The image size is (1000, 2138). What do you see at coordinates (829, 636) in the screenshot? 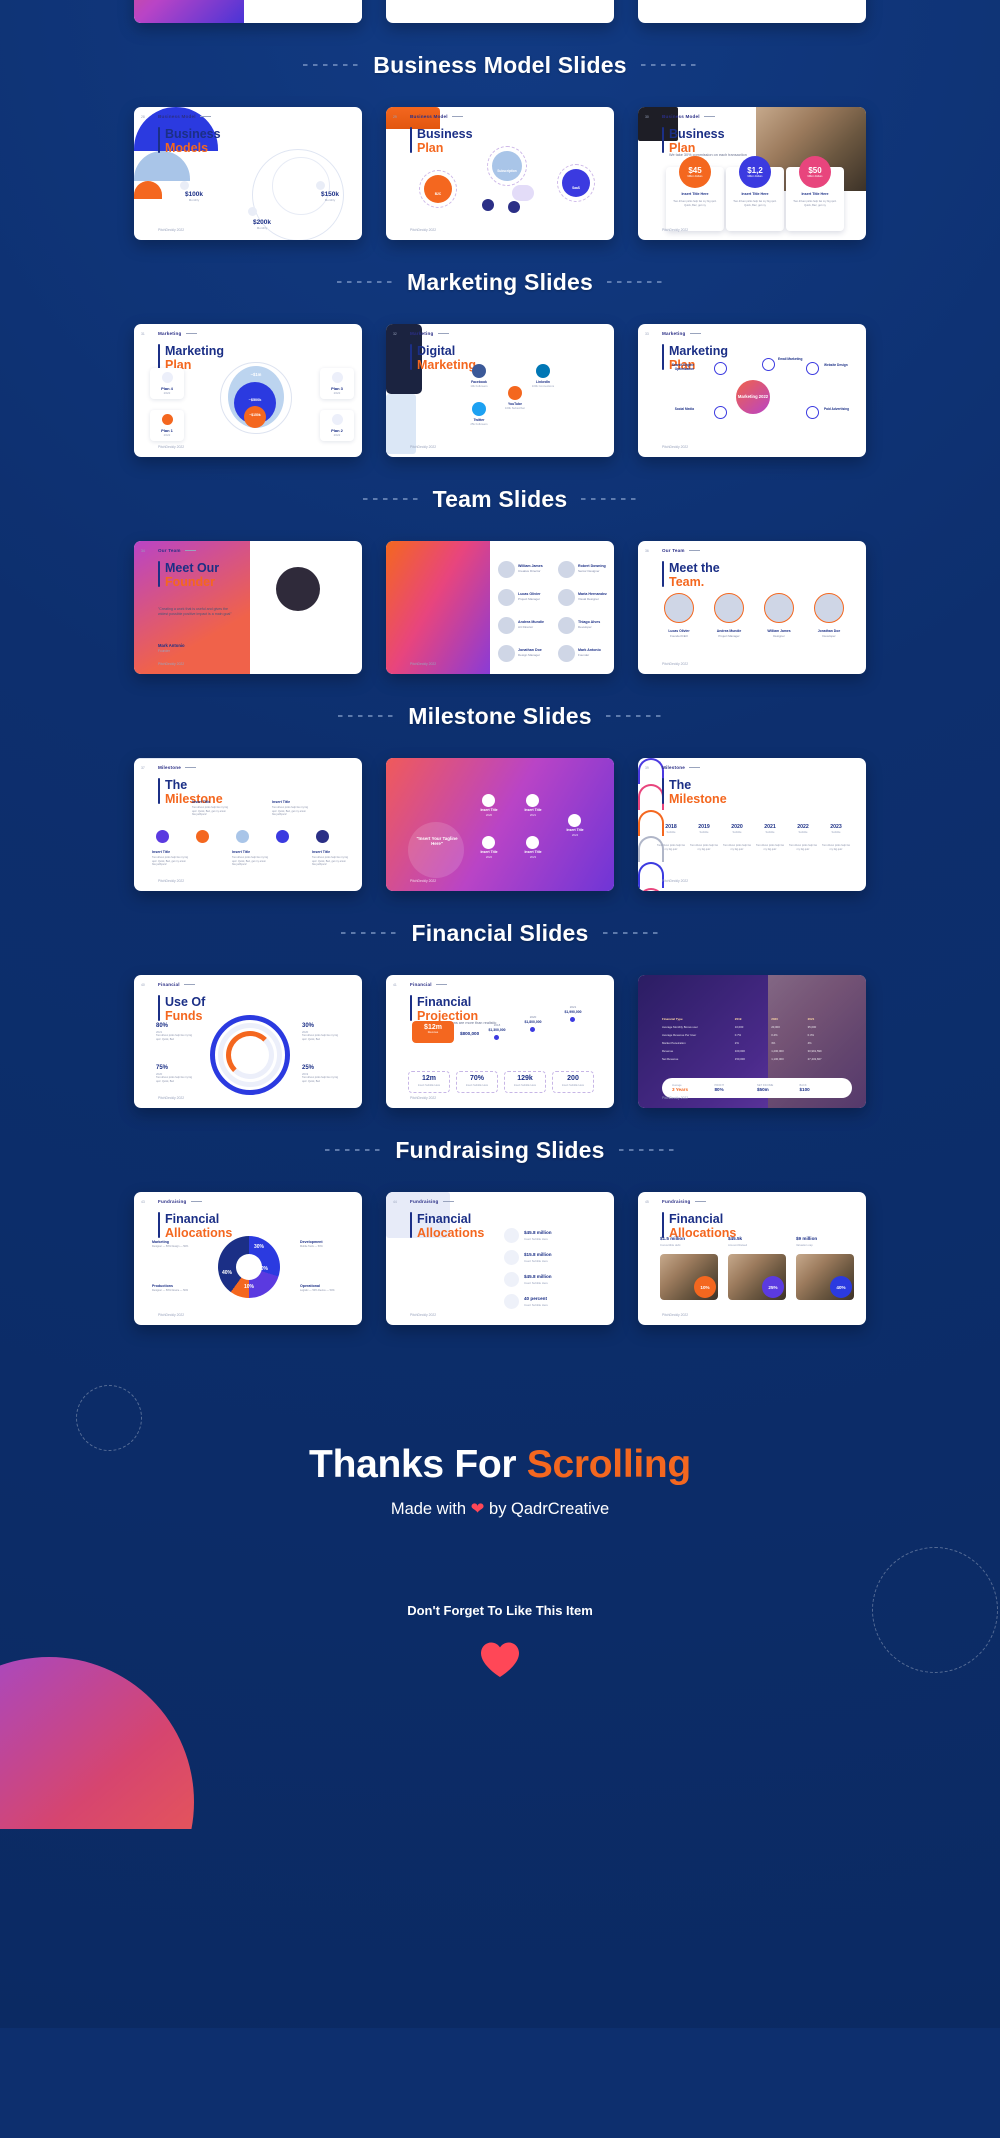
I see `member-role: Developer` at bounding box center [829, 636].